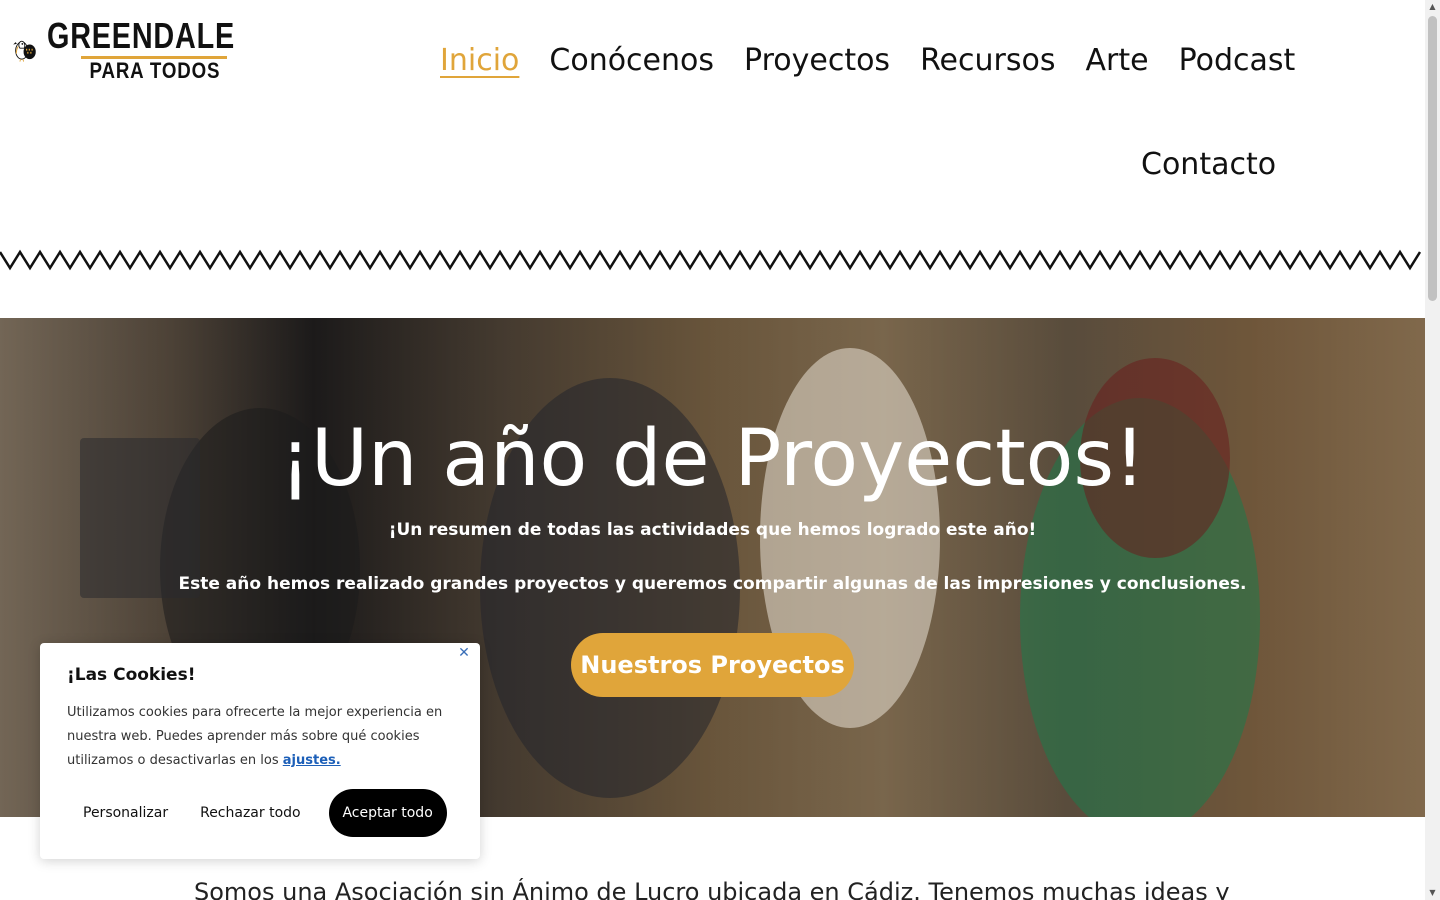  What do you see at coordinates (712, 665) in the screenshot?
I see `our-projects-button: Nuestros Proyectos` at bounding box center [712, 665].